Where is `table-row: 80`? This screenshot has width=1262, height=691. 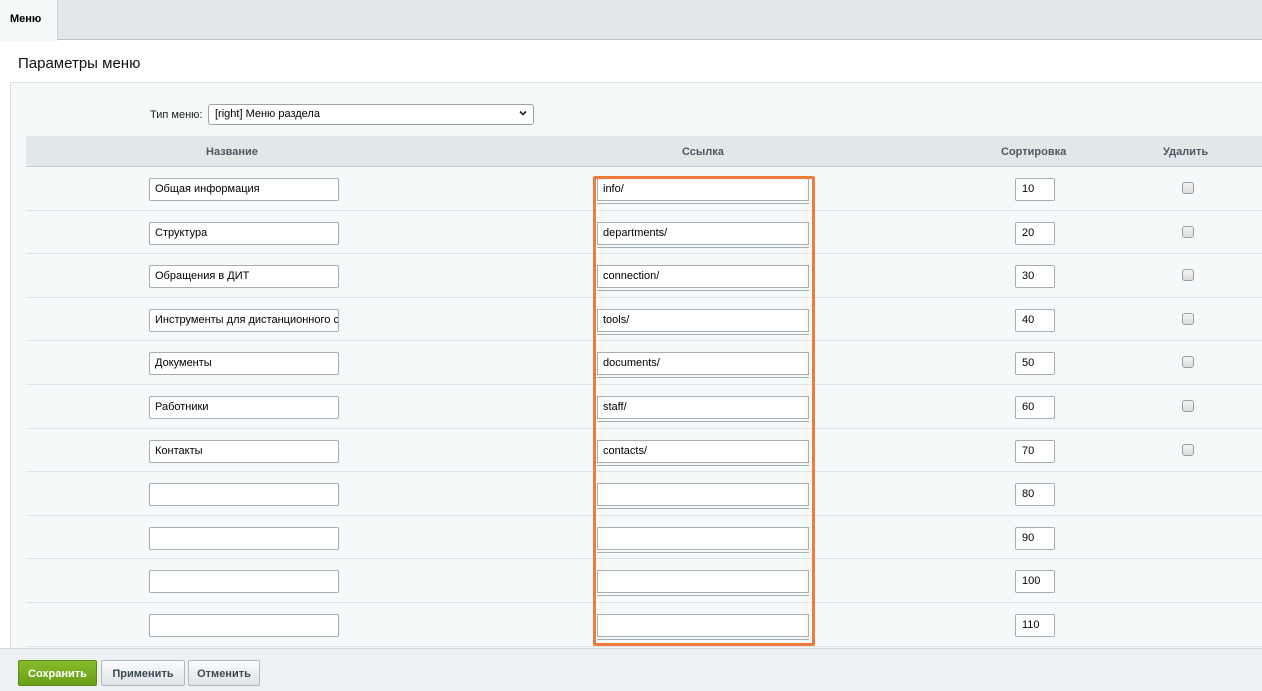 table-row: 80 is located at coordinates (644, 494).